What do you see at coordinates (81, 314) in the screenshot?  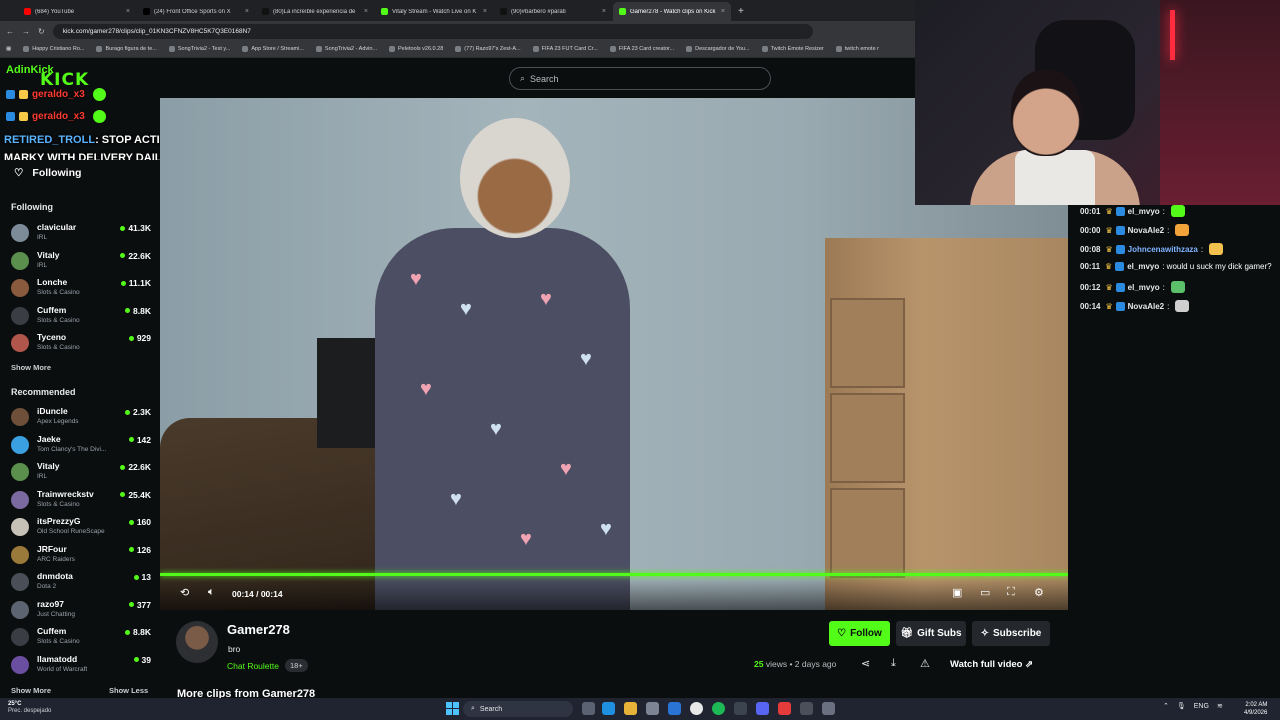 I see `channel-info: Cuffem Slots & Casino` at bounding box center [81, 314].